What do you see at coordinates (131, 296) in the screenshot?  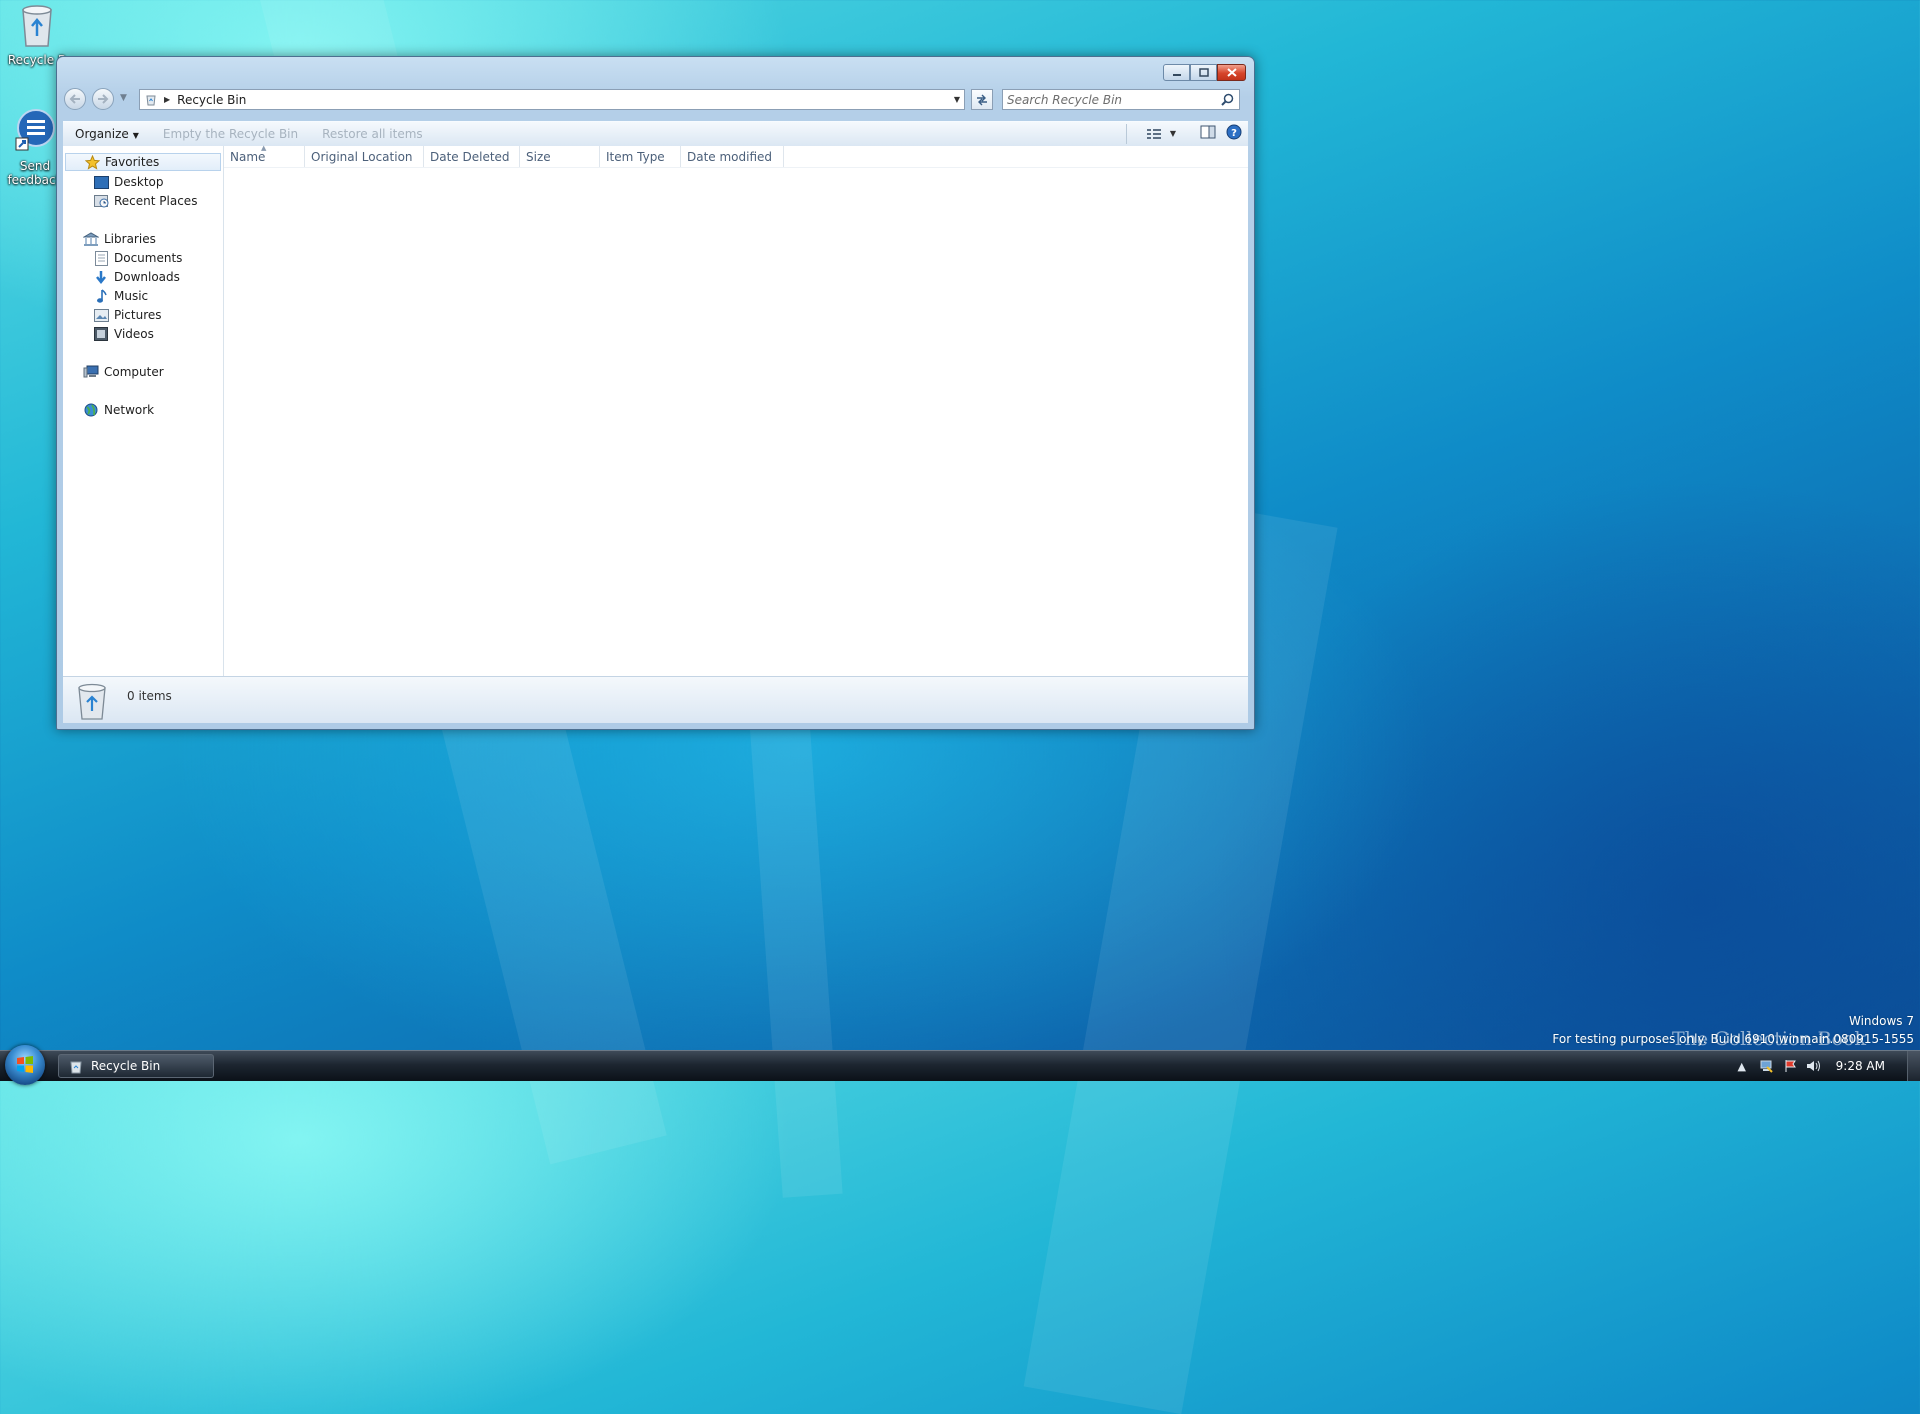 I see `nav-music-label: Music` at bounding box center [131, 296].